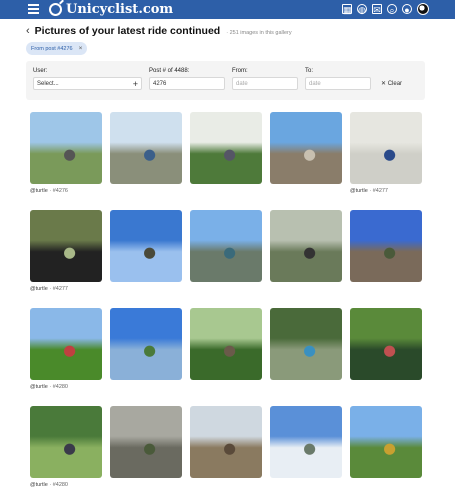 The height and width of the screenshot is (500, 455). What do you see at coordinates (187, 83) in the screenshot?
I see `post-number-input: 4276` at bounding box center [187, 83].